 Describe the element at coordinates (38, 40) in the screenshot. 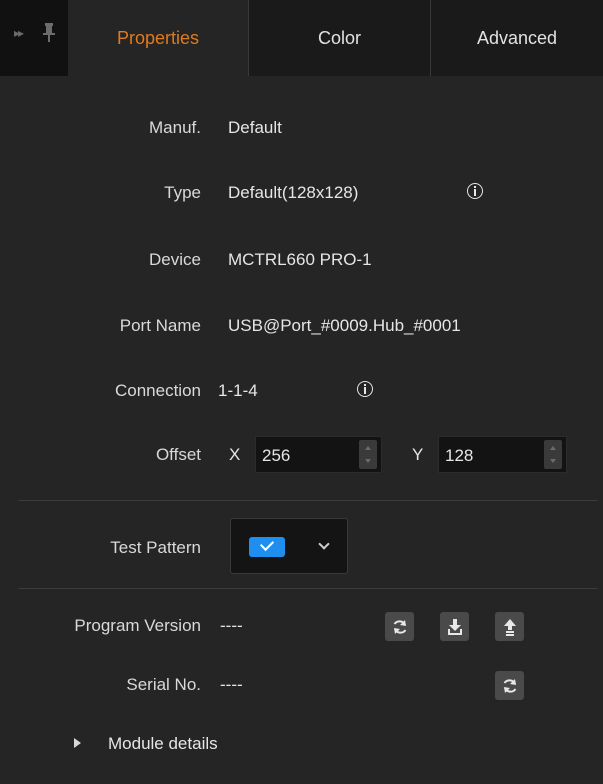

I see `panel-controls: ▸▸` at that location.